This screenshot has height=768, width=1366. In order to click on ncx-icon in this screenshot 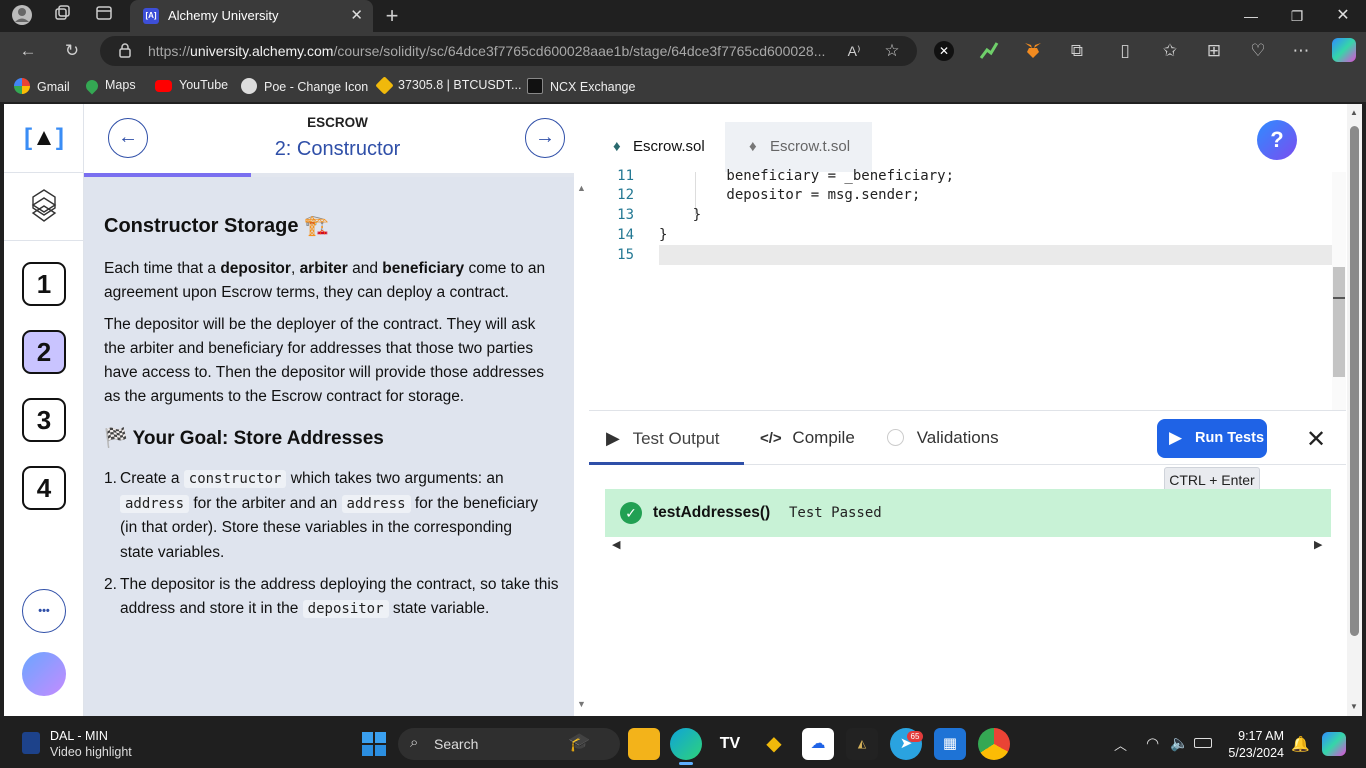, I will do `click(535, 86)`.